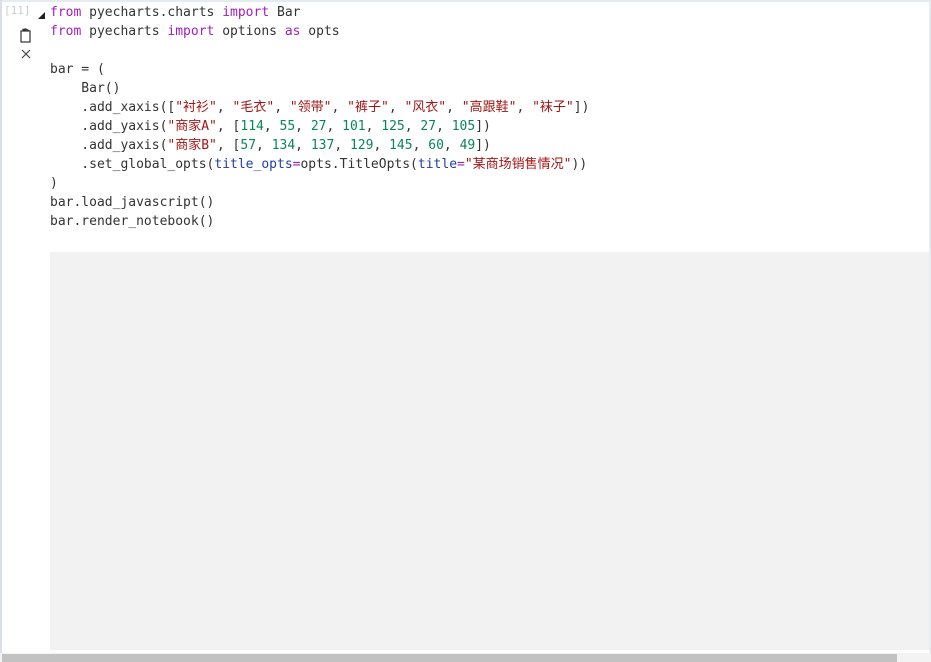 This screenshot has width=931, height=662. What do you see at coordinates (17, 10) in the screenshot?
I see `execution-count: [11]` at bounding box center [17, 10].